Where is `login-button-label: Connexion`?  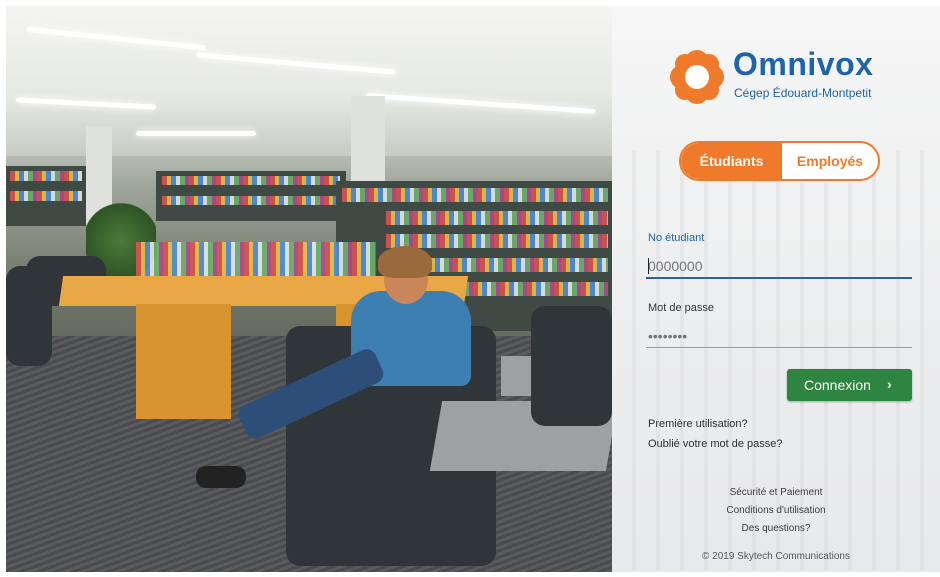
login-button-label: Connexion is located at coordinates (837, 385).